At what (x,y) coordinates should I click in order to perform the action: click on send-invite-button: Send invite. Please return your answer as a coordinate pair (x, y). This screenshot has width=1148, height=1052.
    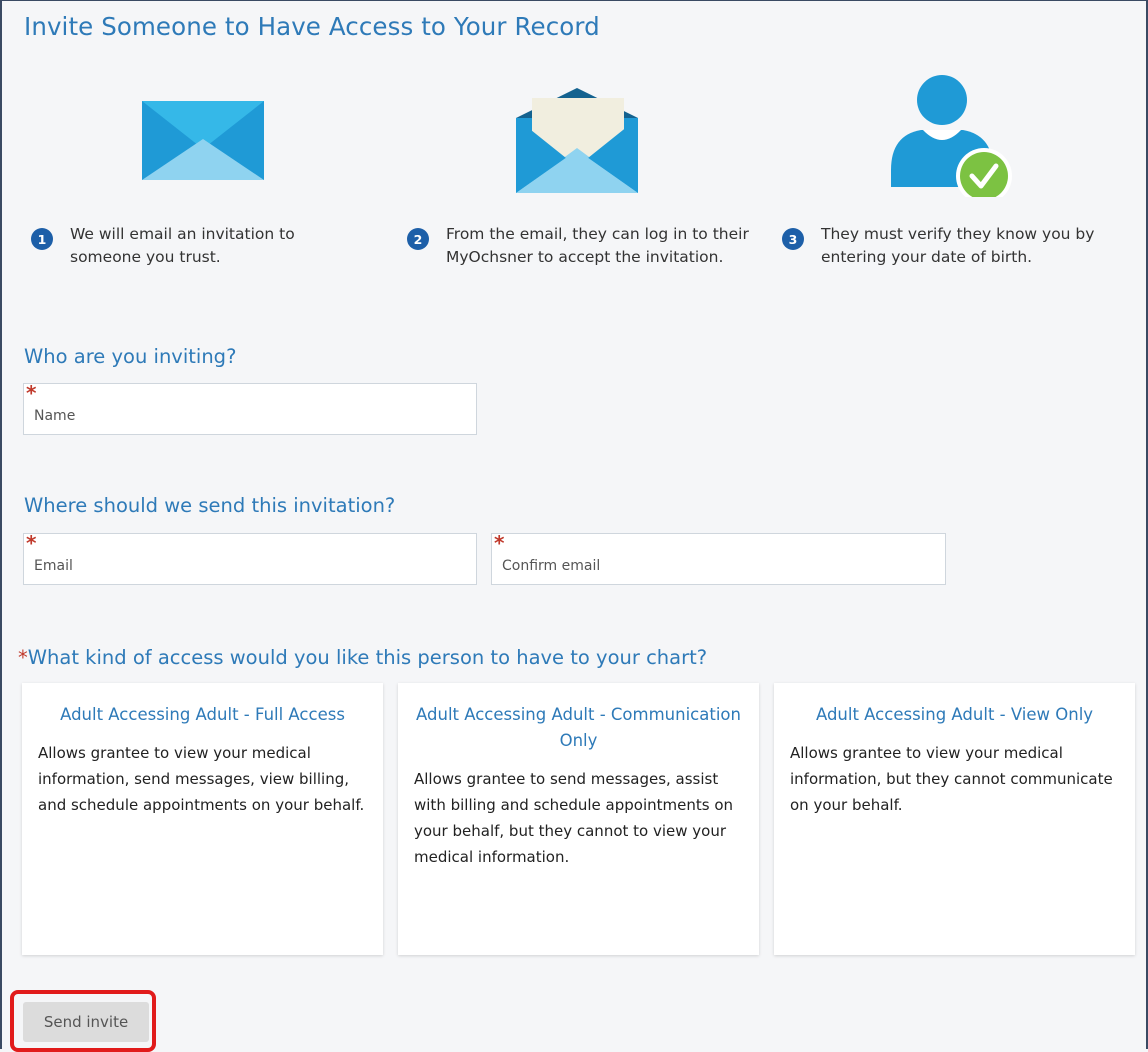
    Looking at the image, I should click on (86, 1022).